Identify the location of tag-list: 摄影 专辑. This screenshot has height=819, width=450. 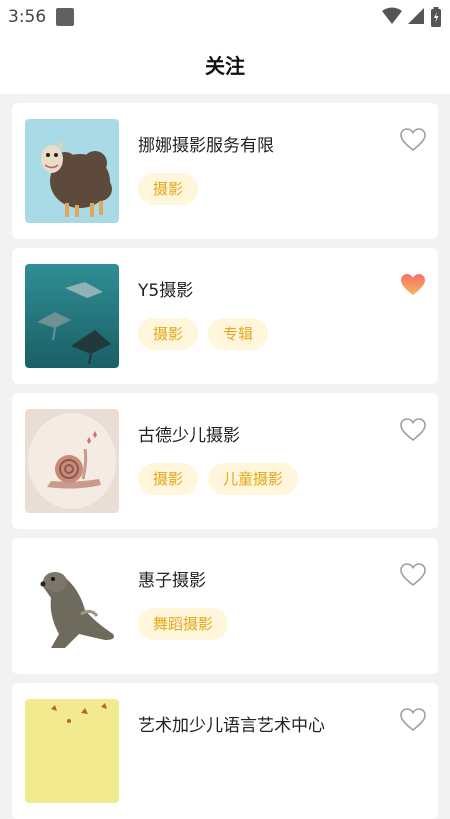
(208, 334).